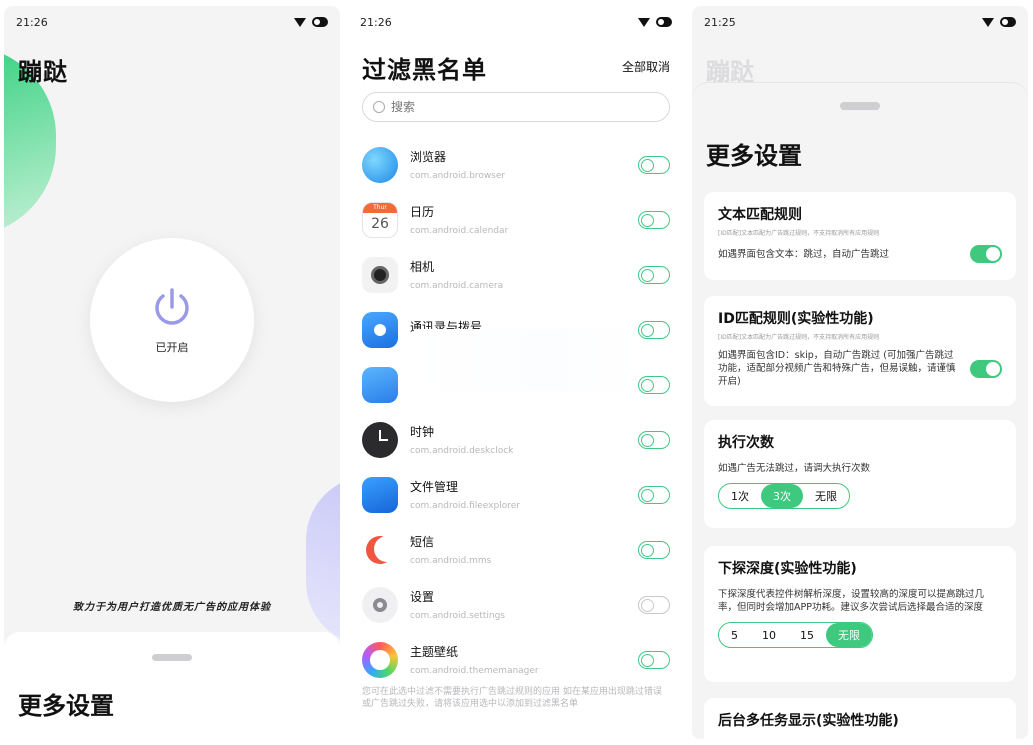 The height and width of the screenshot is (745, 1033). I want to click on card-title: 文本匹配规则, so click(760, 215).